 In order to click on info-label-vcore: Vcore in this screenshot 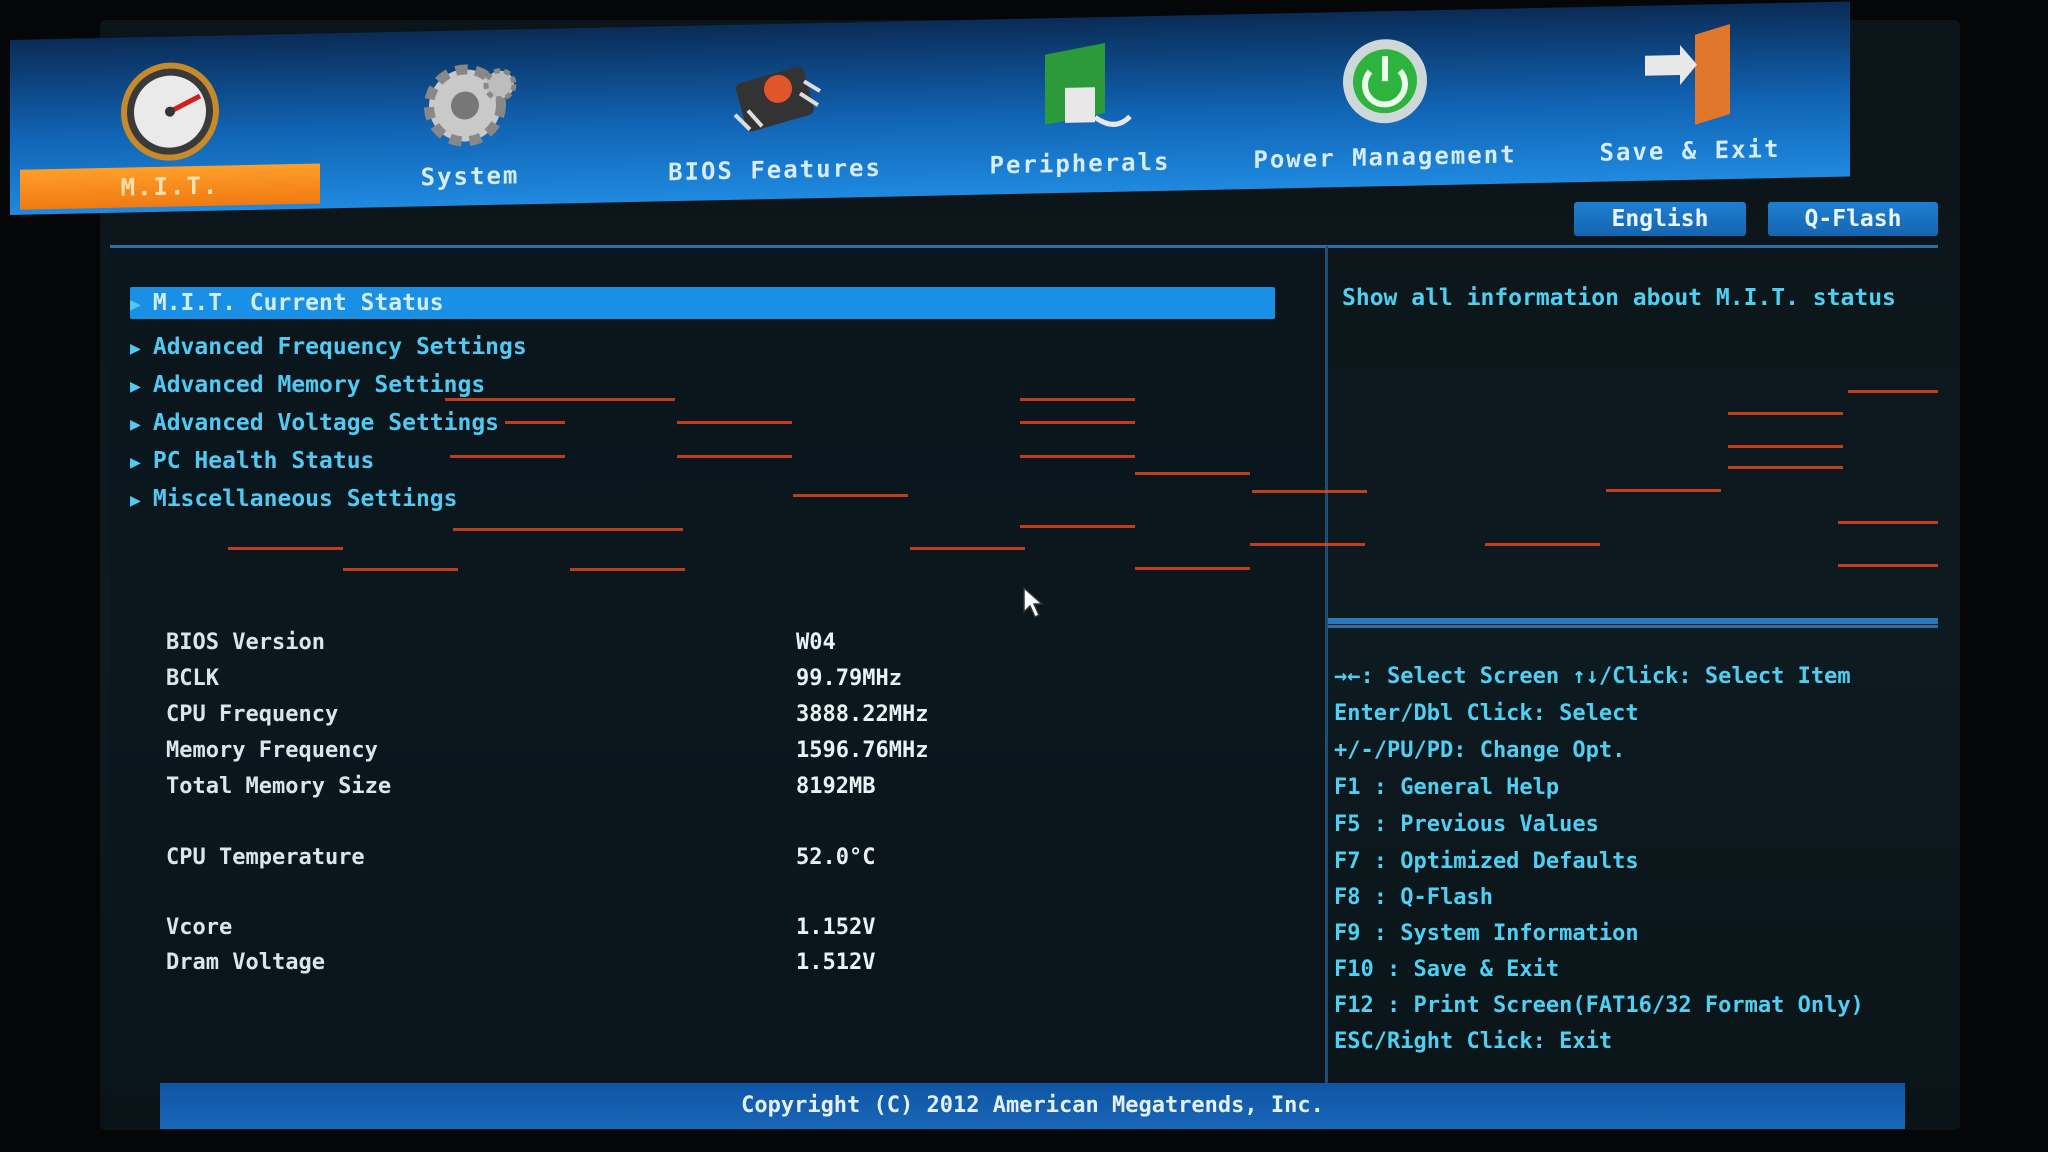, I will do `click(199, 927)`.